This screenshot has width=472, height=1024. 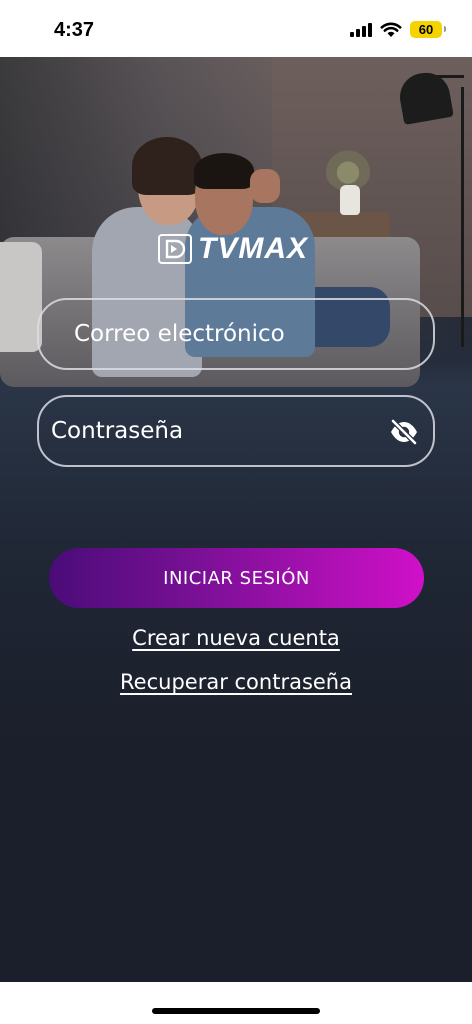 I want to click on wifi-icon, so click(x=391, y=29).